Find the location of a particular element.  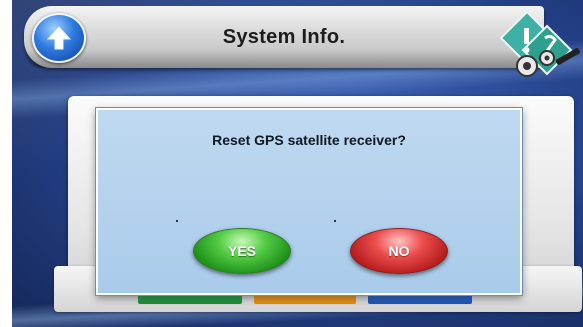

page-title: System Info. is located at coordinates (284, 37).